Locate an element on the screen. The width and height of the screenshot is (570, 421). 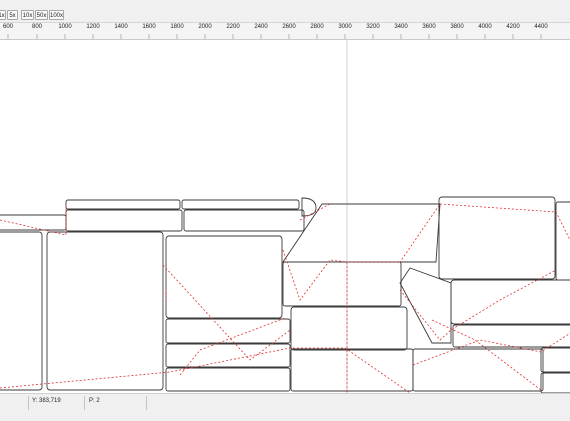
zoom-5x-button: 5x is located at coordinates (12, 15).